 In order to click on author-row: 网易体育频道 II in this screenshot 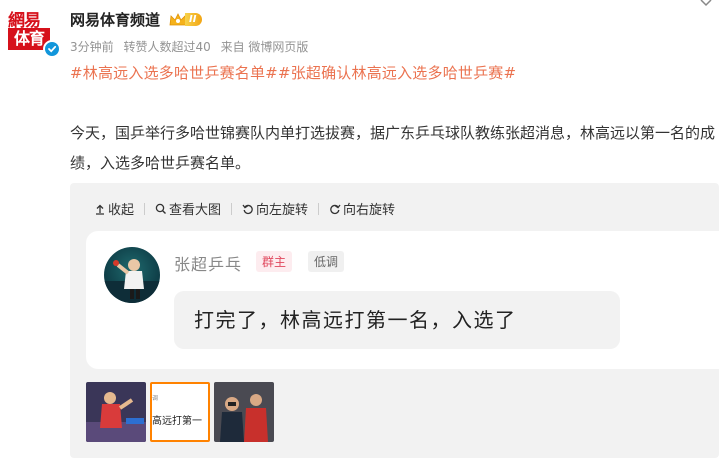, I will do `click(136, 19)`.